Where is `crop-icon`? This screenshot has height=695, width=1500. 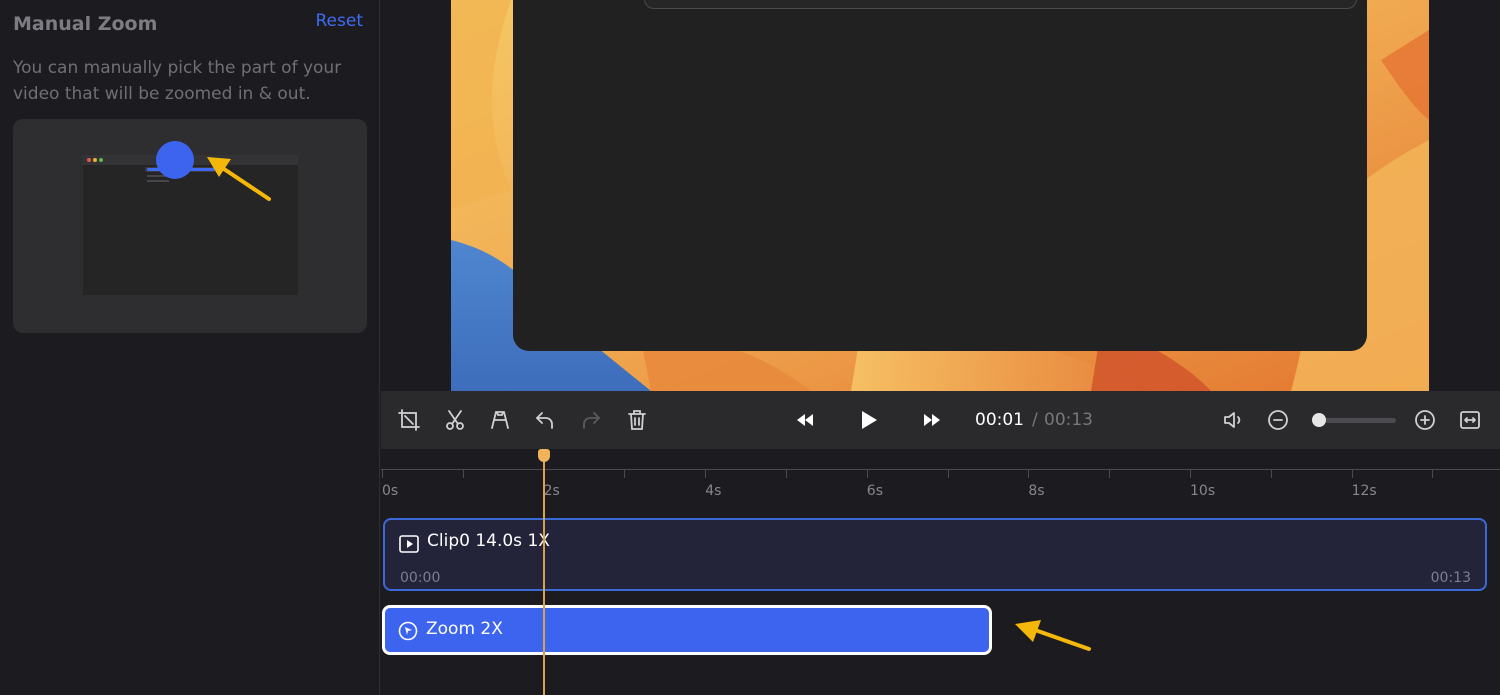 crop-icon is located at coordinates (409, 420).